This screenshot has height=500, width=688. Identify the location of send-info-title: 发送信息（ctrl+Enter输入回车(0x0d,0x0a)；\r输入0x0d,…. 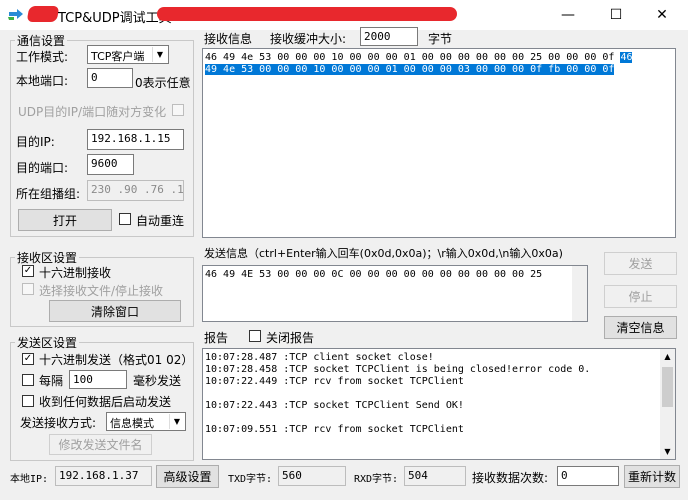
(383, 253).